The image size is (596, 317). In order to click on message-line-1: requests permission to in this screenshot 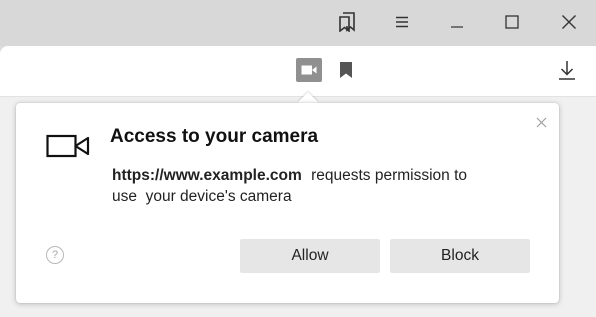, I will do `click(389, 175)`.